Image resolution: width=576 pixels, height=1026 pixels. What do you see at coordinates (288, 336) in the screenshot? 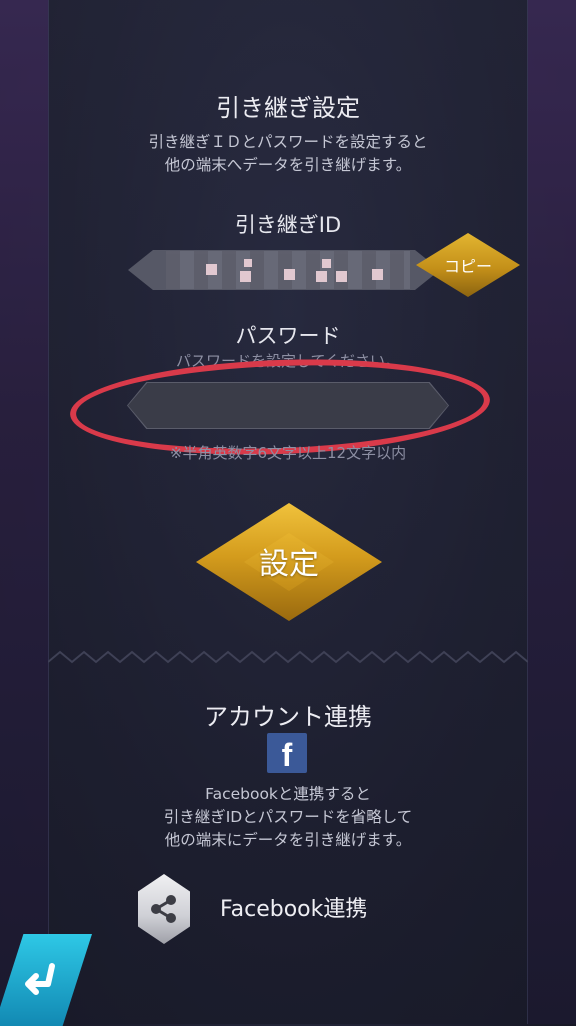
I see `password-label: パスワード` at bounding box center [288, 336].